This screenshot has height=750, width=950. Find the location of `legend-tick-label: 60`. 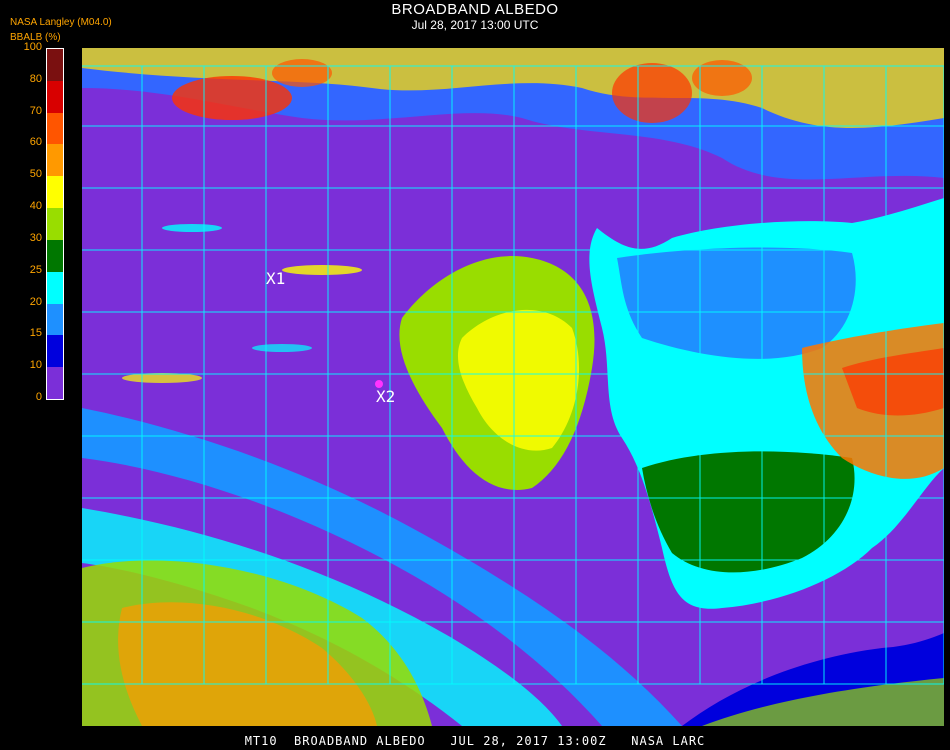

legend-tick-label: 60 is located at coordinates (35, 142).